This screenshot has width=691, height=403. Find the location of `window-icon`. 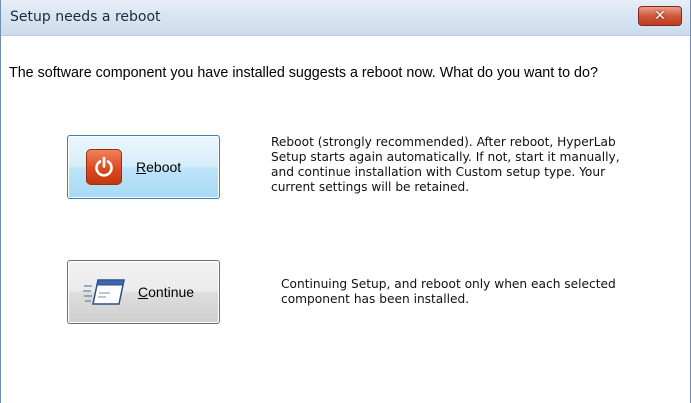

window-icon is located at coordinates (105, 292).